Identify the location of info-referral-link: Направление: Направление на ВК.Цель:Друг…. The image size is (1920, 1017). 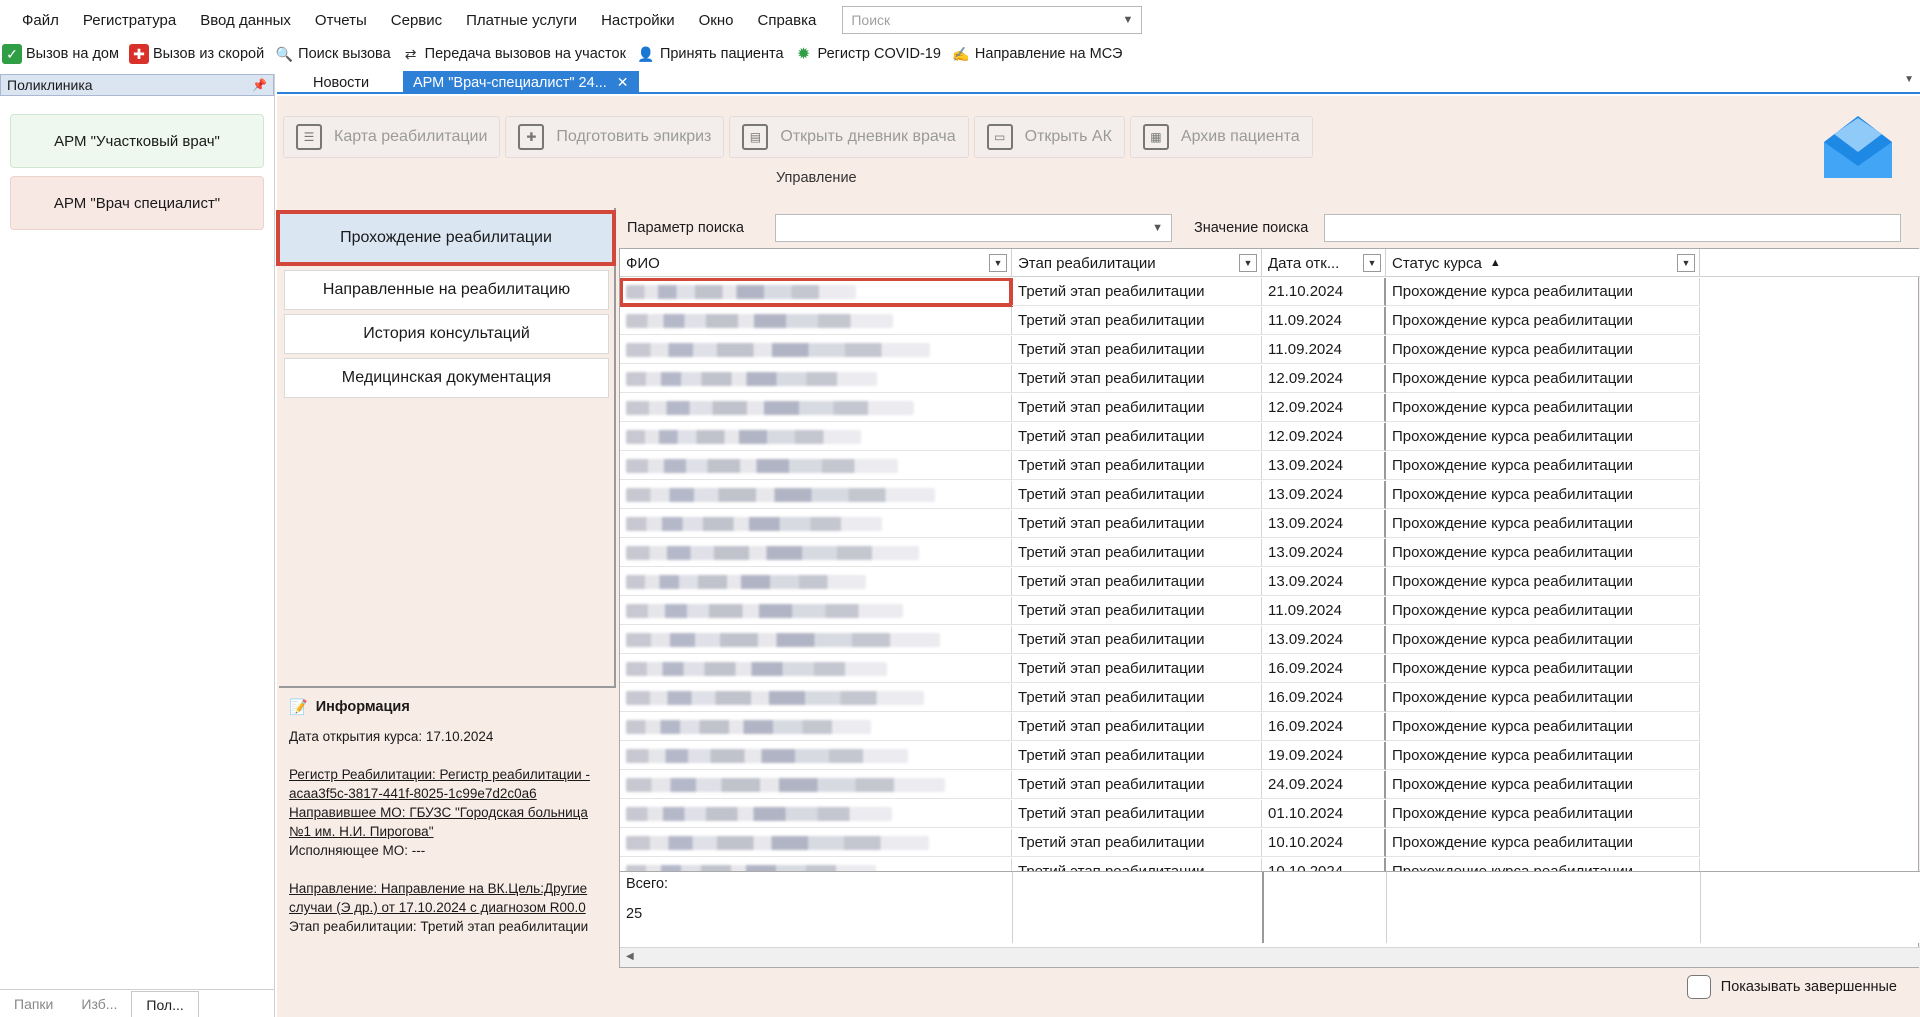
(447, 898).